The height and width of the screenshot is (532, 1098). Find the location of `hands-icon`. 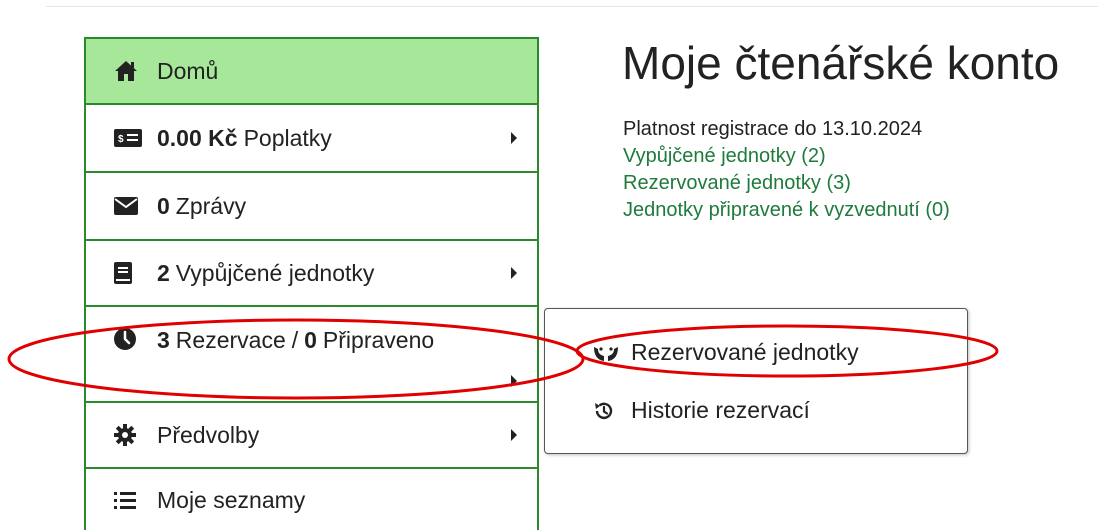

hands-icon is located at coordinates (607, 353).